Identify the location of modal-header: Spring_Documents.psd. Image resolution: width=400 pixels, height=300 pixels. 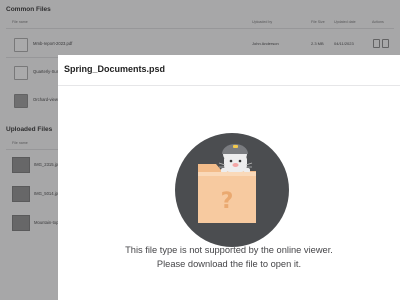
(229, 70).